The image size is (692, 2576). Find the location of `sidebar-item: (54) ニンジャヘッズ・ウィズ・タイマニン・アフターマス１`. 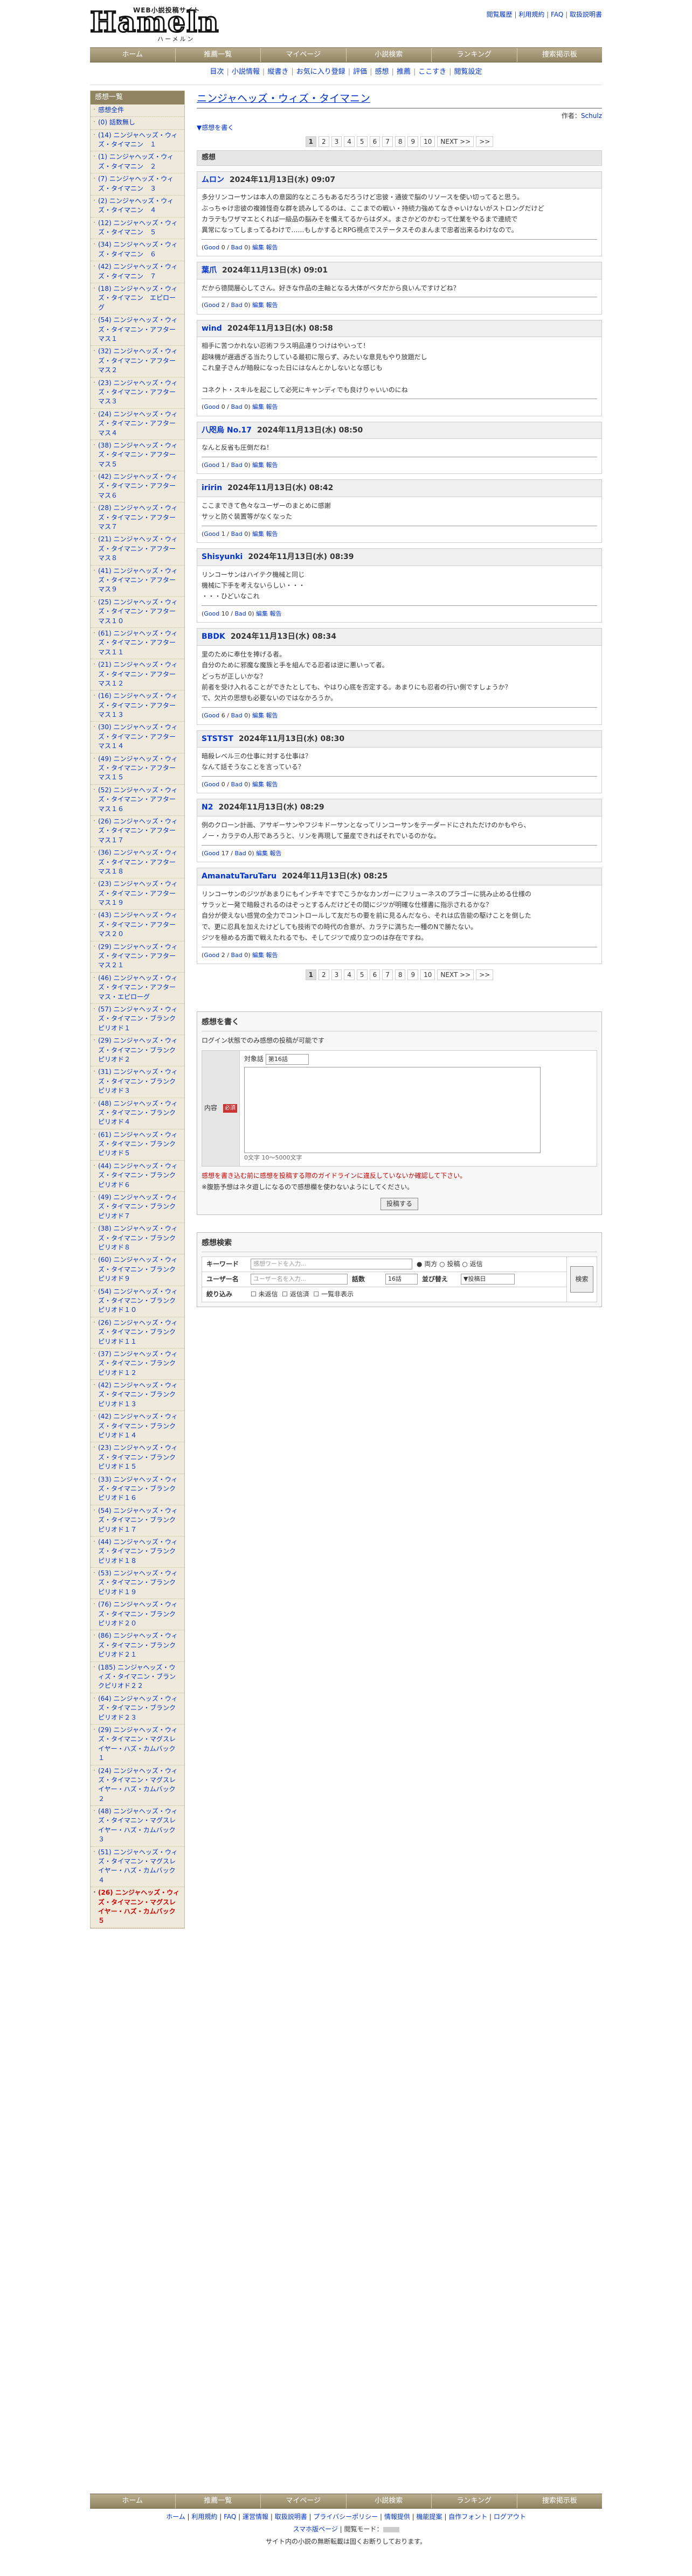

sidebar-item: (54) ニンジャヘッズ・ウィズ・タイマニン・アフターマス１ is located at coordinates (137, 330).